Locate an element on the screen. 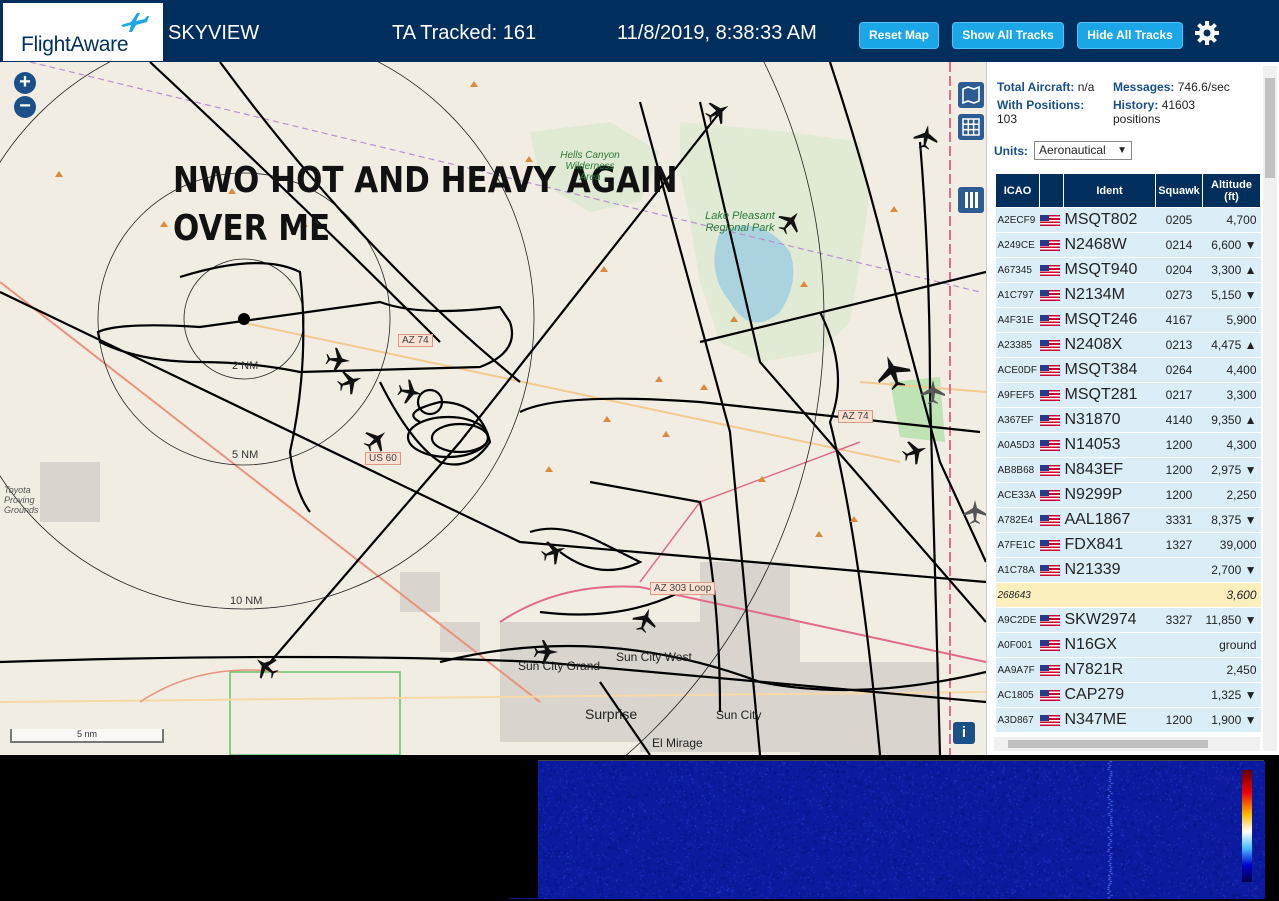  stat-messages: Messages: 746.6/sec is located at coordinates (1171, 87).